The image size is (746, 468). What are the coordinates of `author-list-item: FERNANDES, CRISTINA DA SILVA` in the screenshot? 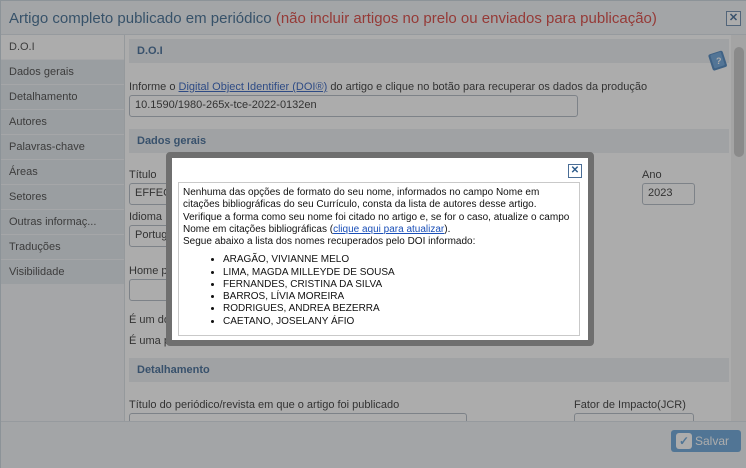 It's located at (399, 285).